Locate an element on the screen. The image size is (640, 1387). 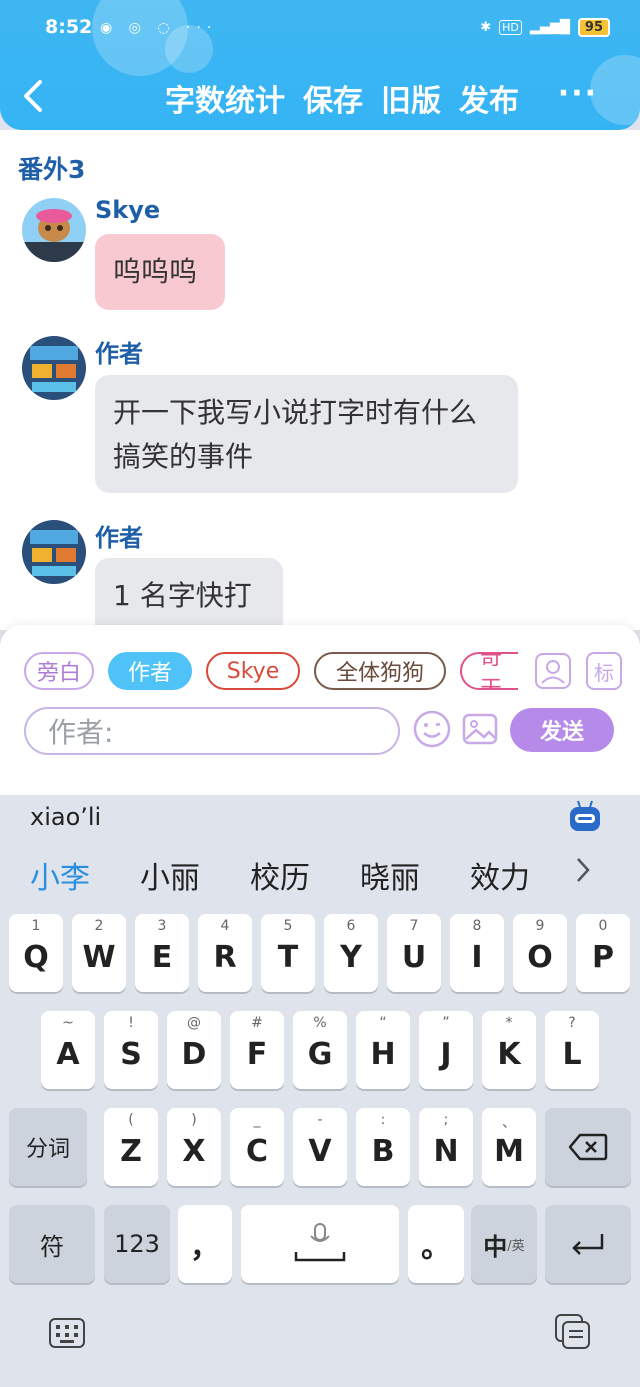
more-menu-button: ··· is located at coordinates (578, 93).